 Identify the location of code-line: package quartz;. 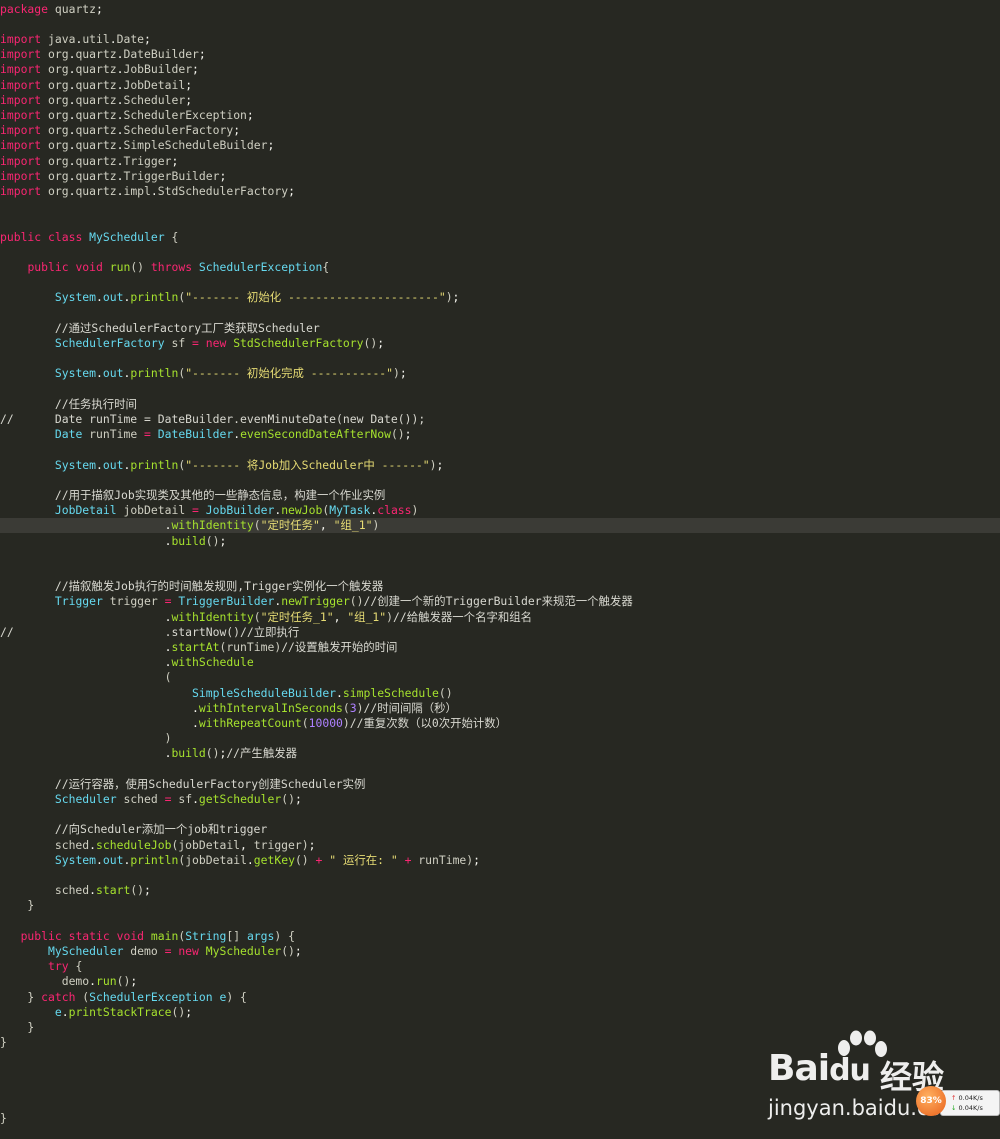
(500, 9).